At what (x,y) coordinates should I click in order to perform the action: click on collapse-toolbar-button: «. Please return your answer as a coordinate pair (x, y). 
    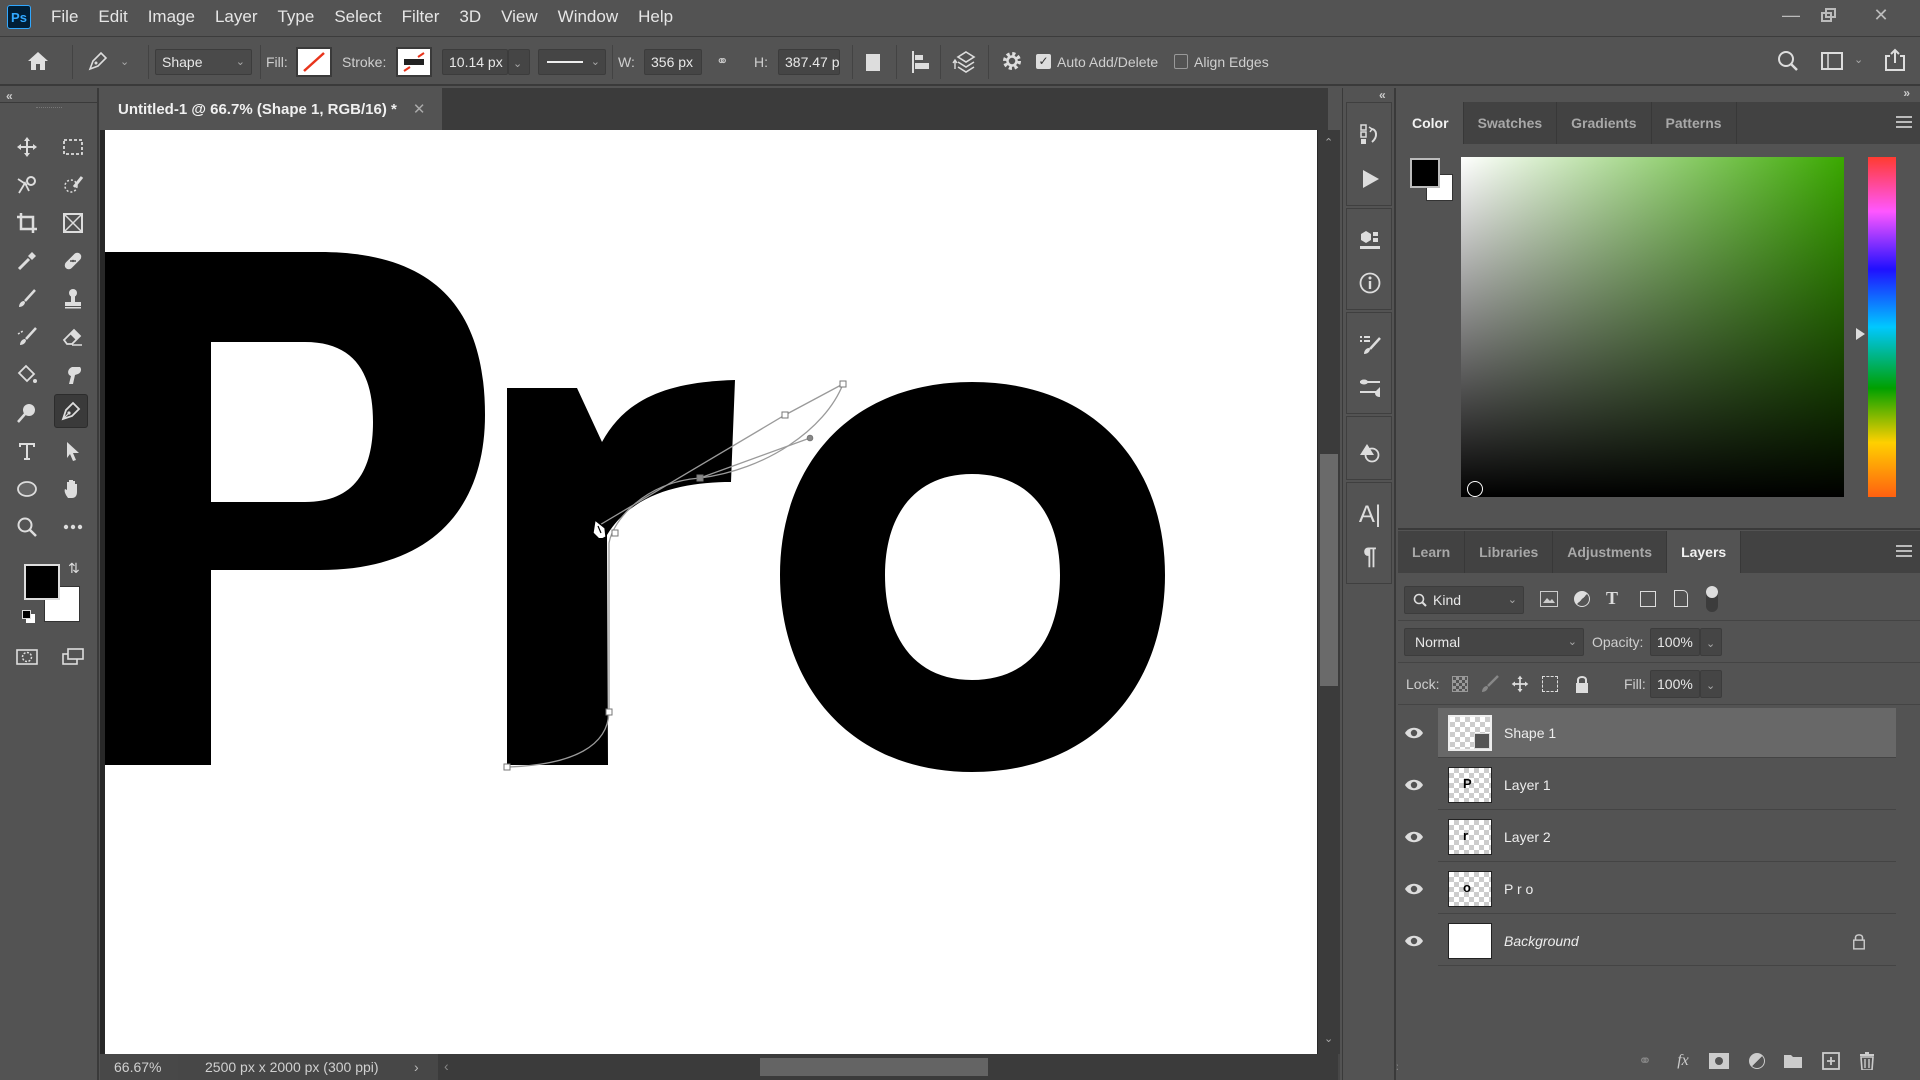
    Looking at the image, I should click on (9, 96).